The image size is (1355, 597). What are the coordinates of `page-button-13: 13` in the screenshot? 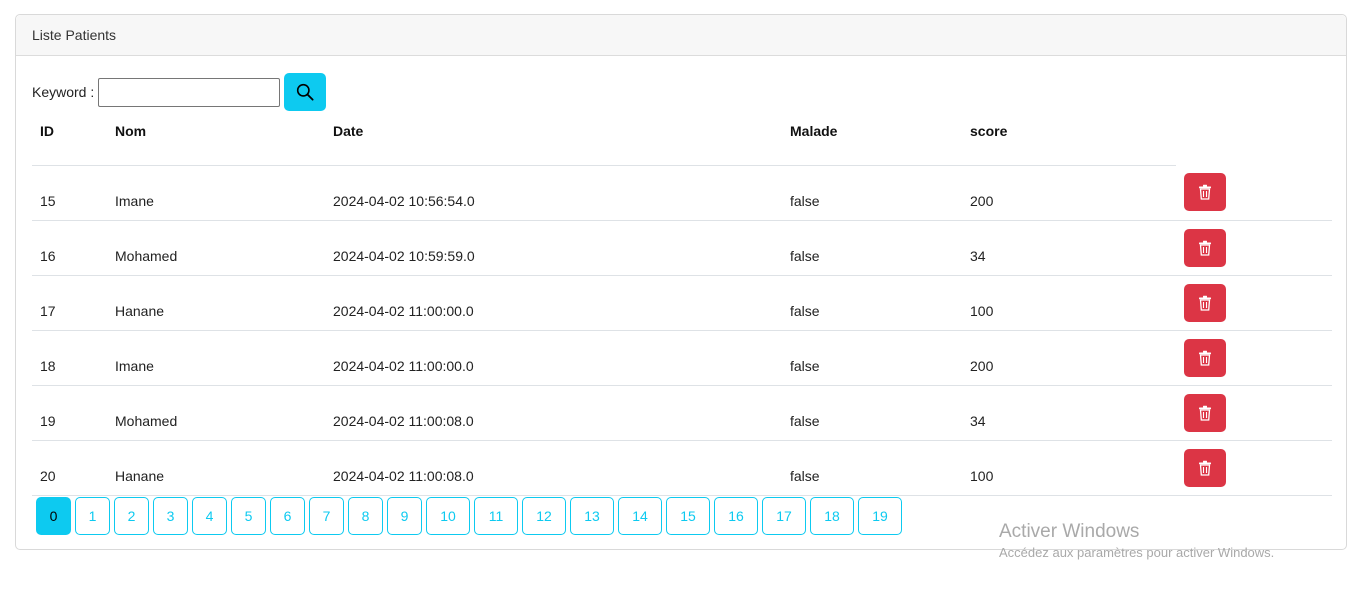 It's located at (592, 516).